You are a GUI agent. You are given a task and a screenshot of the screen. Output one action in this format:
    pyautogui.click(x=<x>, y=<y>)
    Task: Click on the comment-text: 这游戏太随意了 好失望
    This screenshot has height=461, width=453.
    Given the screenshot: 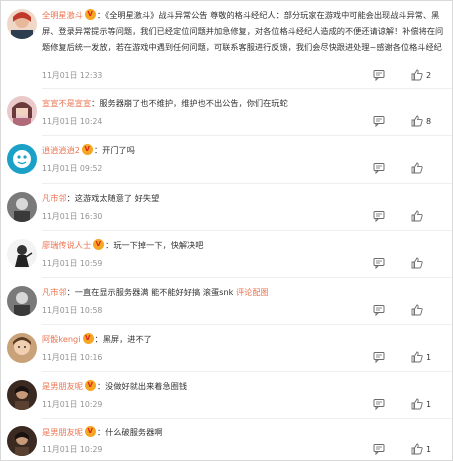 What is the action you would take?
    pyautogui.click(x=117, y=198)
    